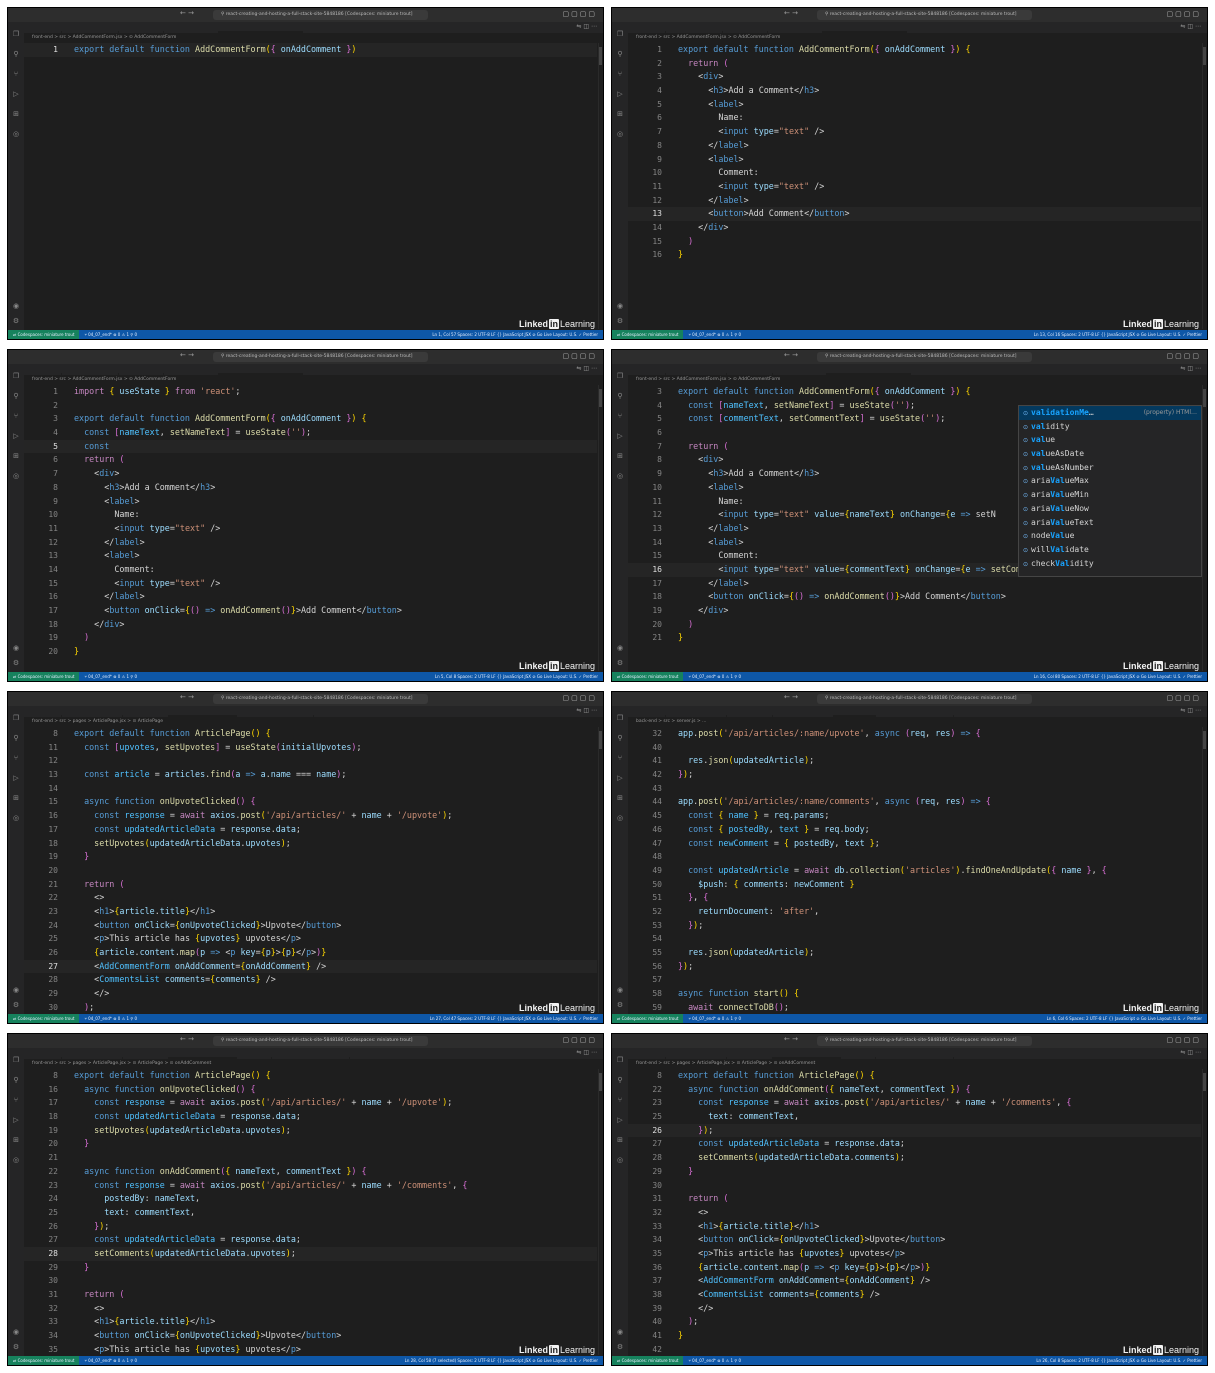 Image resolution: width=1215 pixels, height=1373 pixels. I want to click on suggestion-item: ⊙ valueAsDate, so click(1110, 454).